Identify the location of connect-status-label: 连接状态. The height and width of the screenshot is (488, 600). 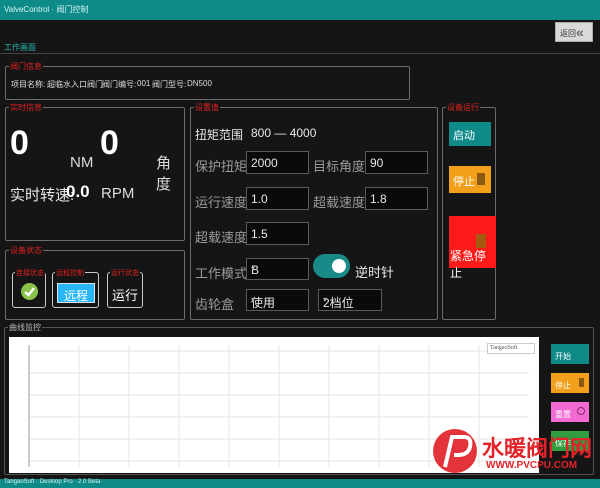
(30, 273).